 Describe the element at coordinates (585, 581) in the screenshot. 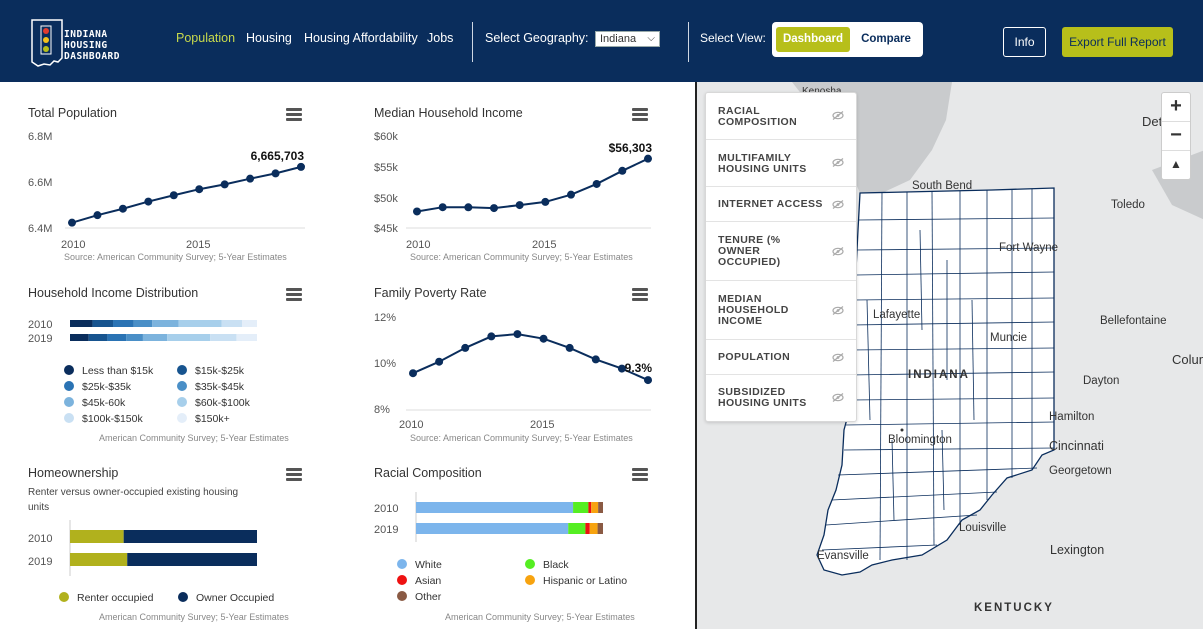

I see `legend-label: Hispanic or Latino` at that location.